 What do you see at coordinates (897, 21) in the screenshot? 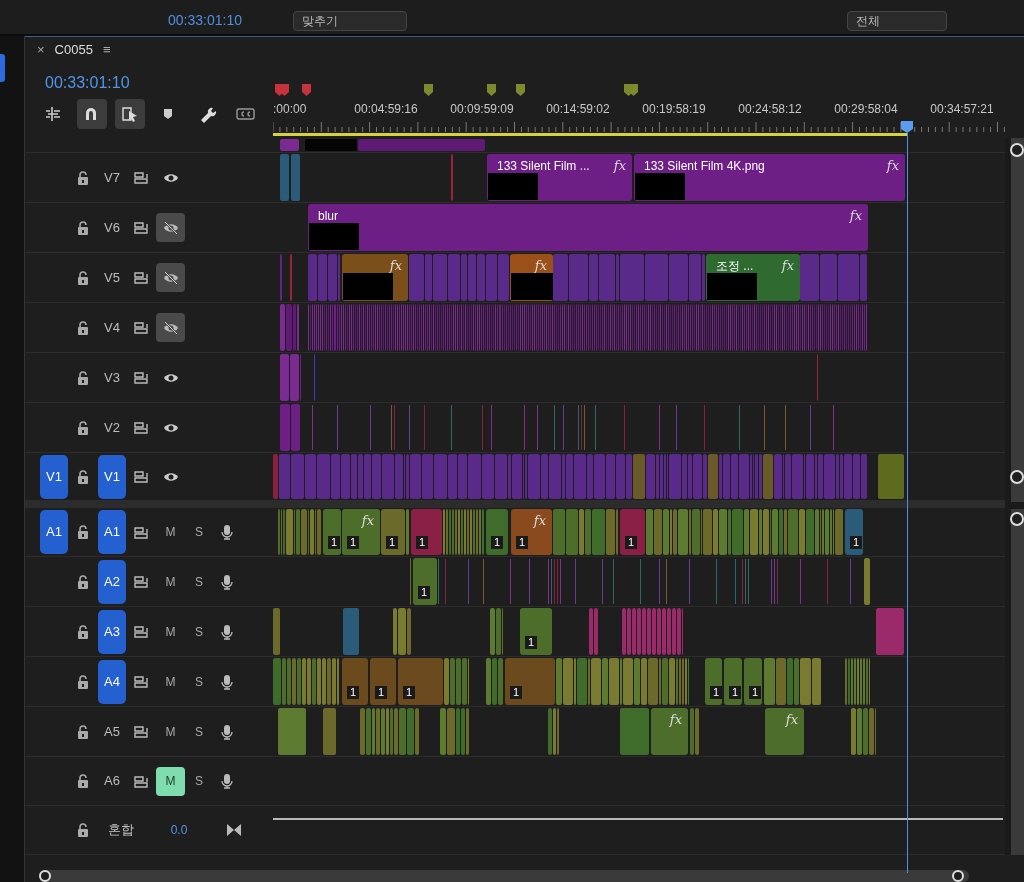
I see `quality-dropdown: 전체` at bounding box center [897, 21].